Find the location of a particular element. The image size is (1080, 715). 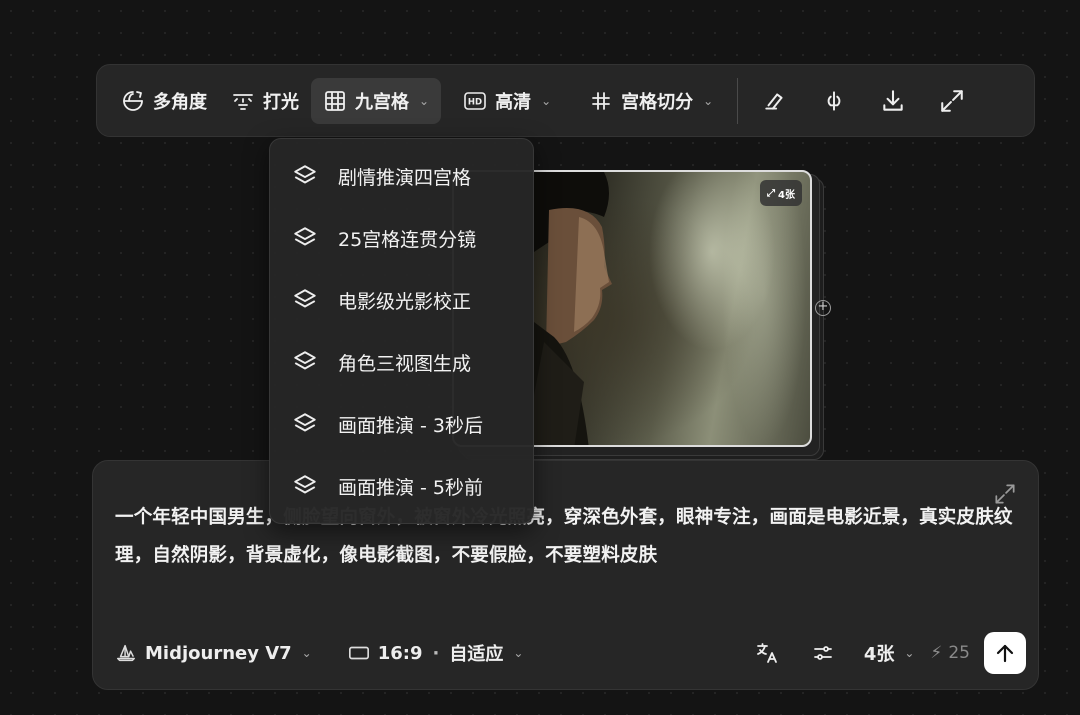

sliders-icon is located at coordinates (822, 653).